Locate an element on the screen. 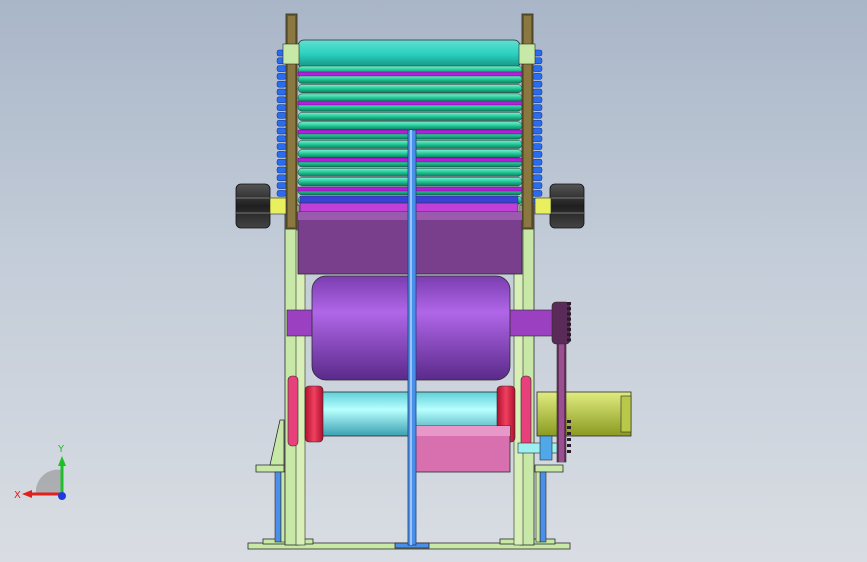  x-axis-arrow-icon is located at coordinates (27, 494).